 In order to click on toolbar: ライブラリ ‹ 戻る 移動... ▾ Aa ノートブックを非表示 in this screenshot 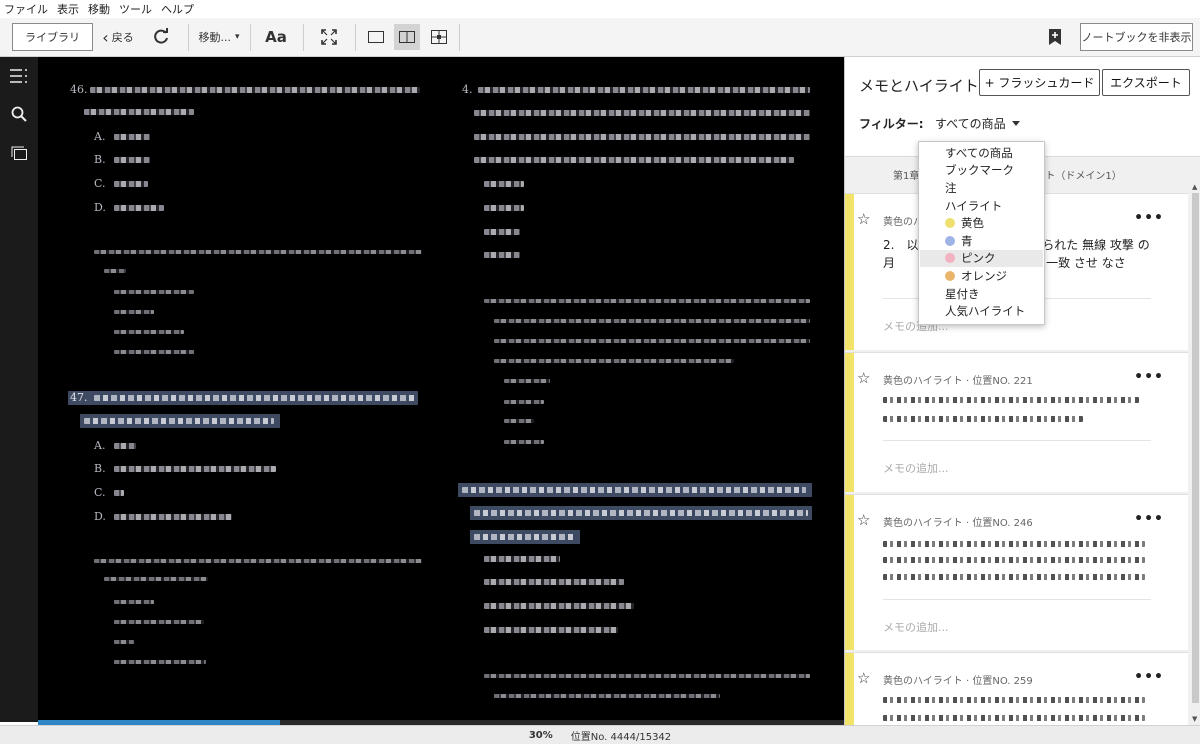, I will do `click(600, 37)`.